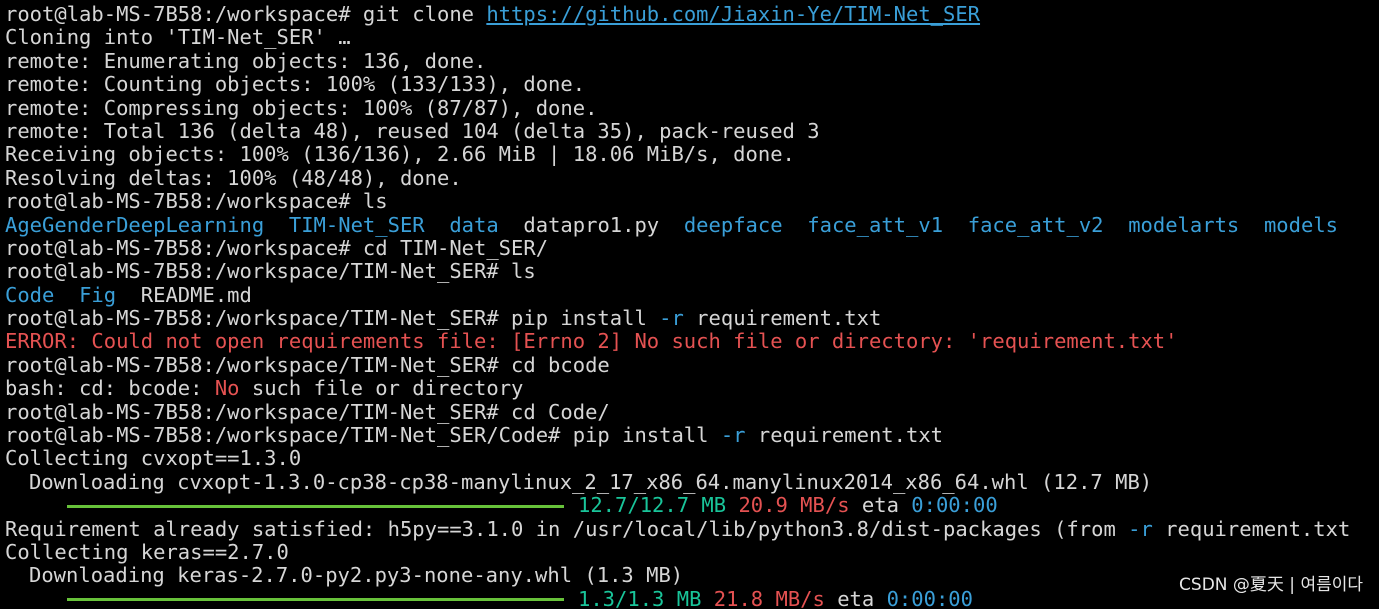 The image size is (1379, 609). I want to click on terminal-text: face_att_v1, so click(875, 224).